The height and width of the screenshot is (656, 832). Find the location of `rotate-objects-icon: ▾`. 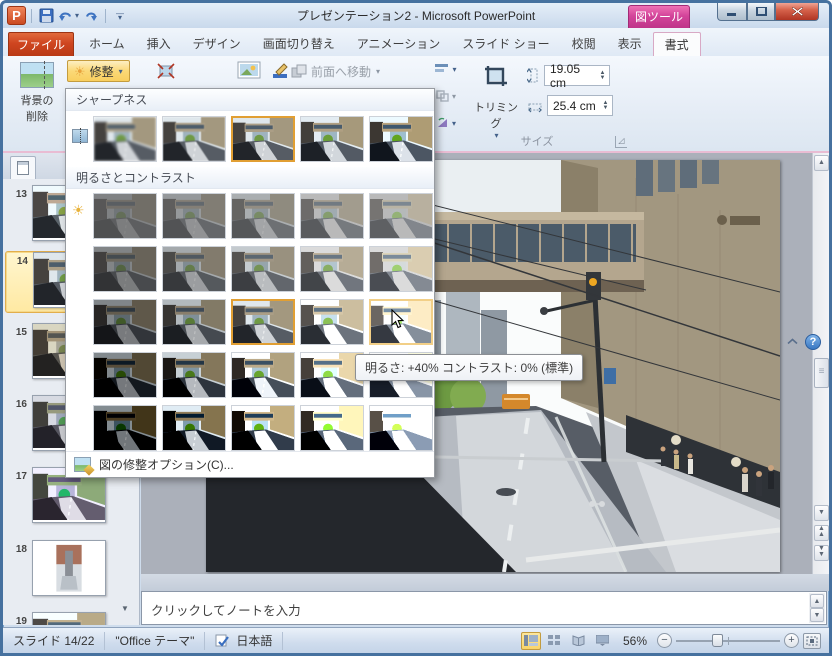

rotate-objects-icon: ▾ is located at coordinates (446, 123).